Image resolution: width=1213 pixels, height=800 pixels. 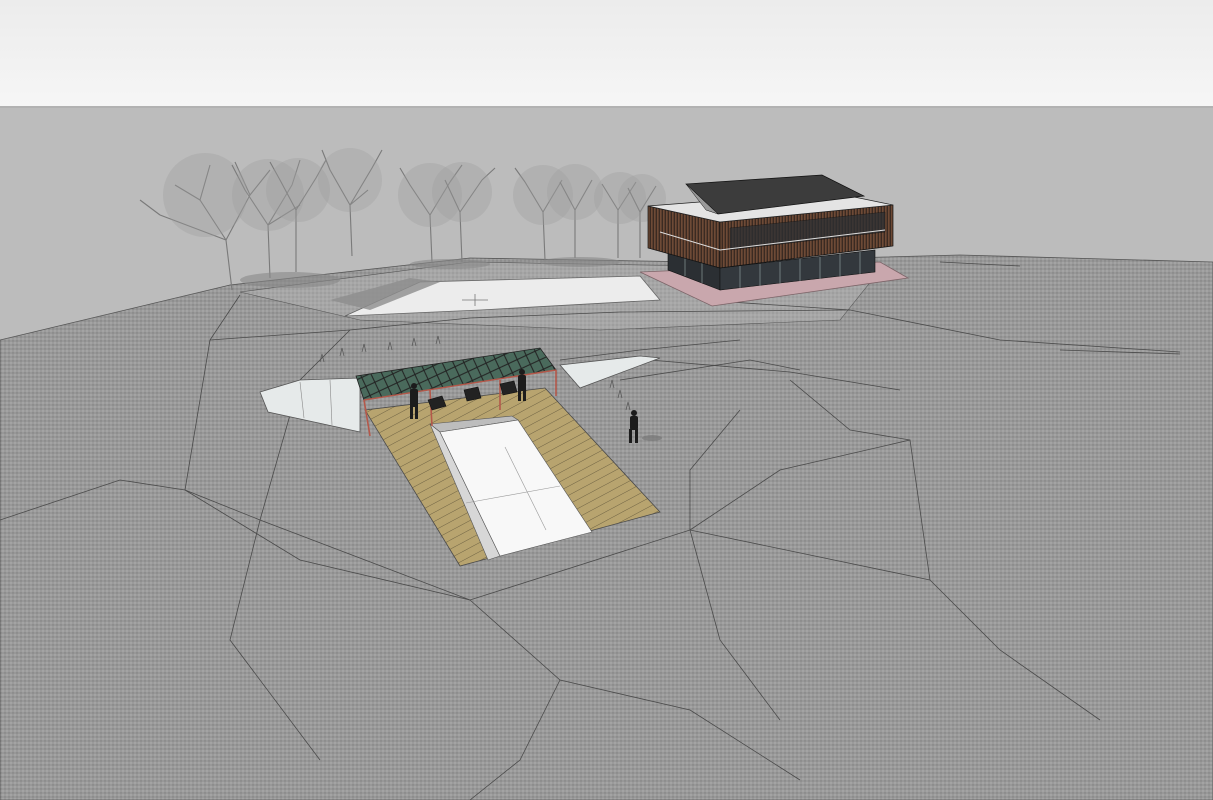 What do you see at coordinates (606, 54) in the screenshot?
I see `sky` at bounding box center [606, 54].